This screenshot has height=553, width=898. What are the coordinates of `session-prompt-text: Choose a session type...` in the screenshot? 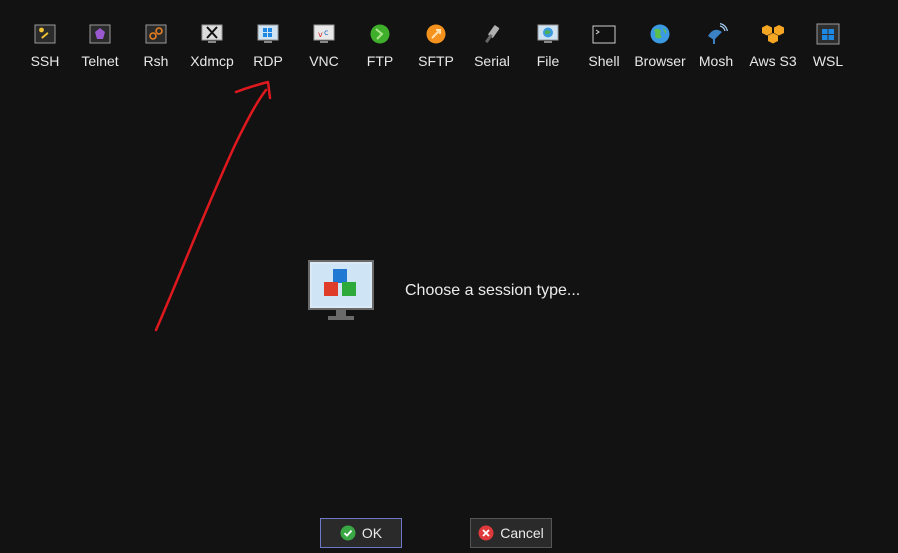 It's located at (493, 290).